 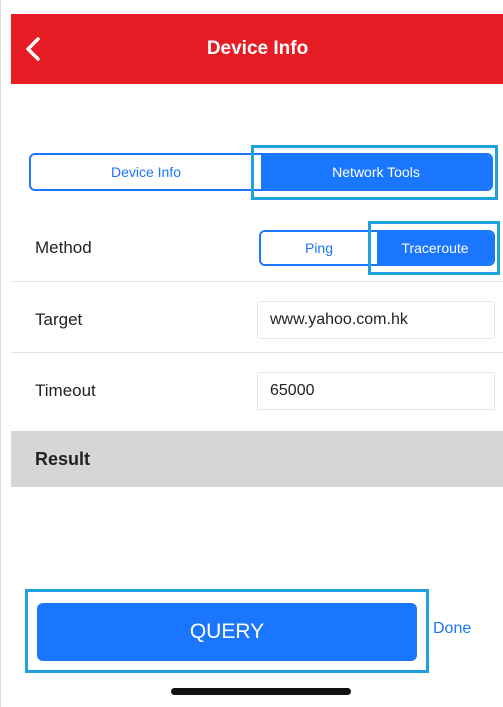 What do you see at coordinates (65, 390) in the screenshot?
I see `timeout-label: Timeout` at bounding box center [65, 390].